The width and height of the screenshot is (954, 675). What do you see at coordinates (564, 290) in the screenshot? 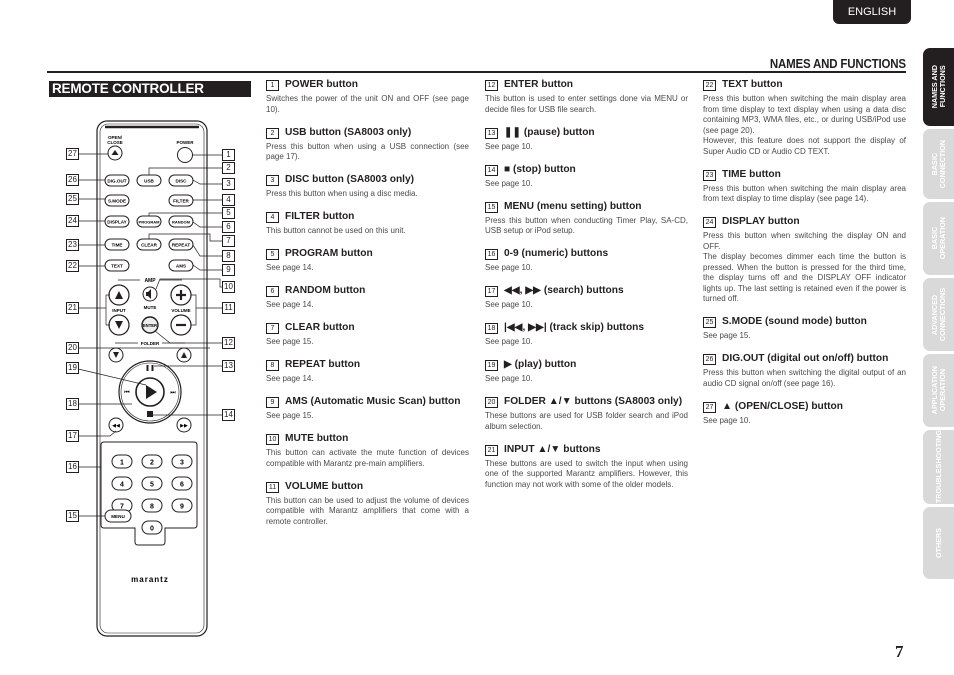
I see `item-title: ◀◀, ▶▶ (search) buttons` at bounding box center [564, 290].